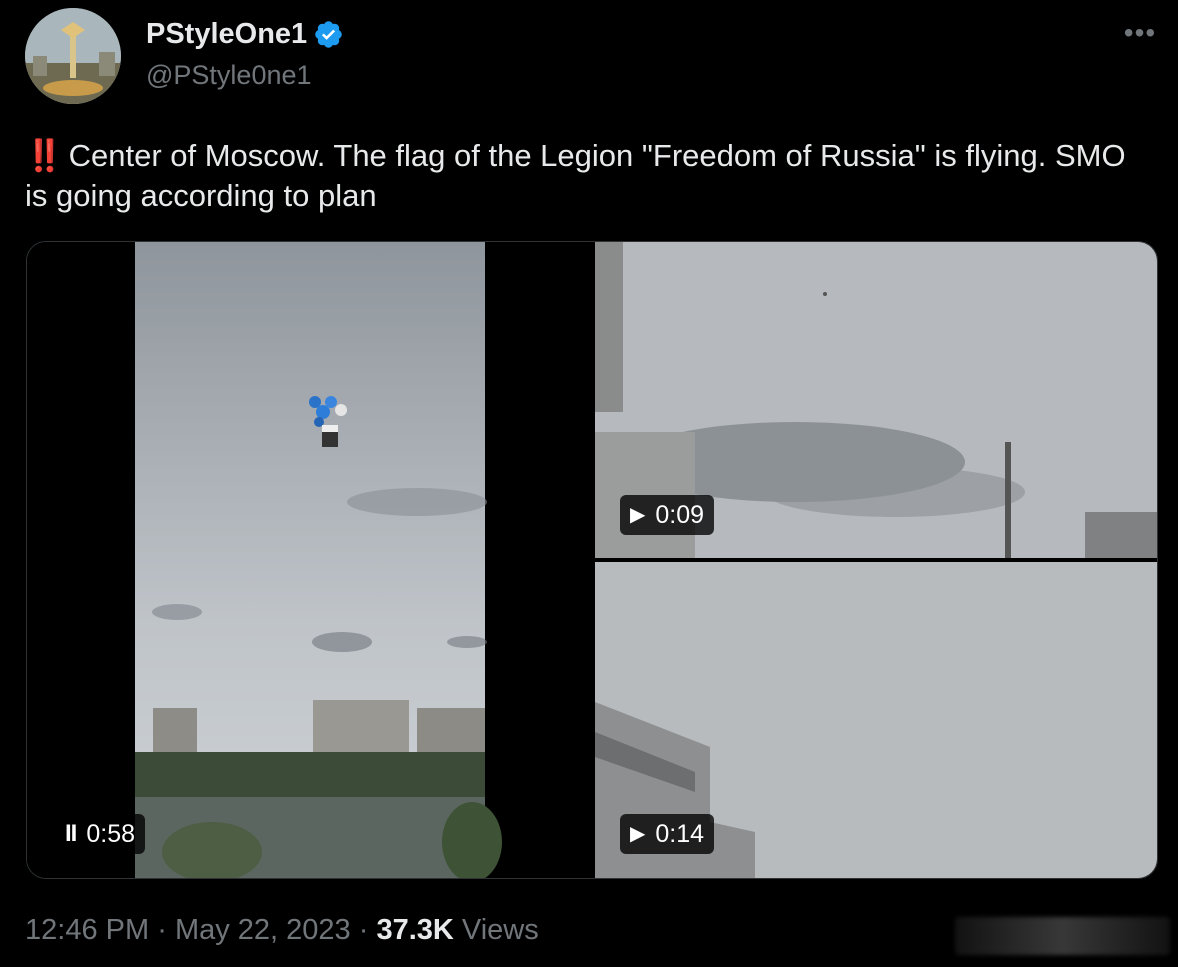 Image resolution: width=1178 pixels, height=967 pixels. I want to click on video-duration-badge-3: ▶ 0:14, so click(667, 834).